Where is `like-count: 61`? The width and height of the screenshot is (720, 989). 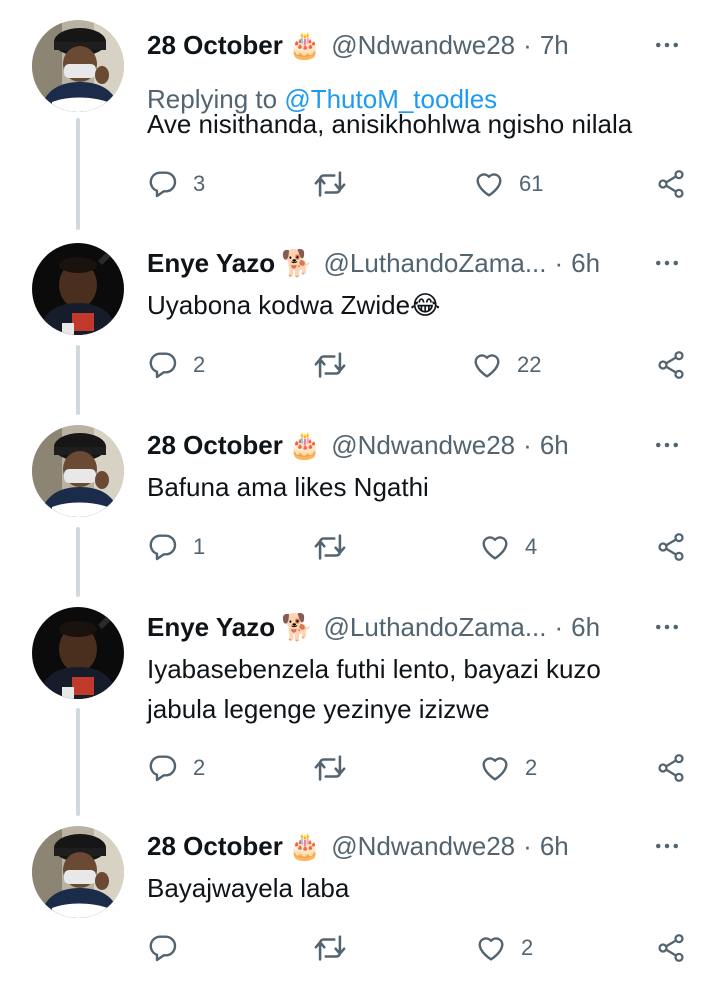 like-count: 61 is located at coordinates (531, 183).